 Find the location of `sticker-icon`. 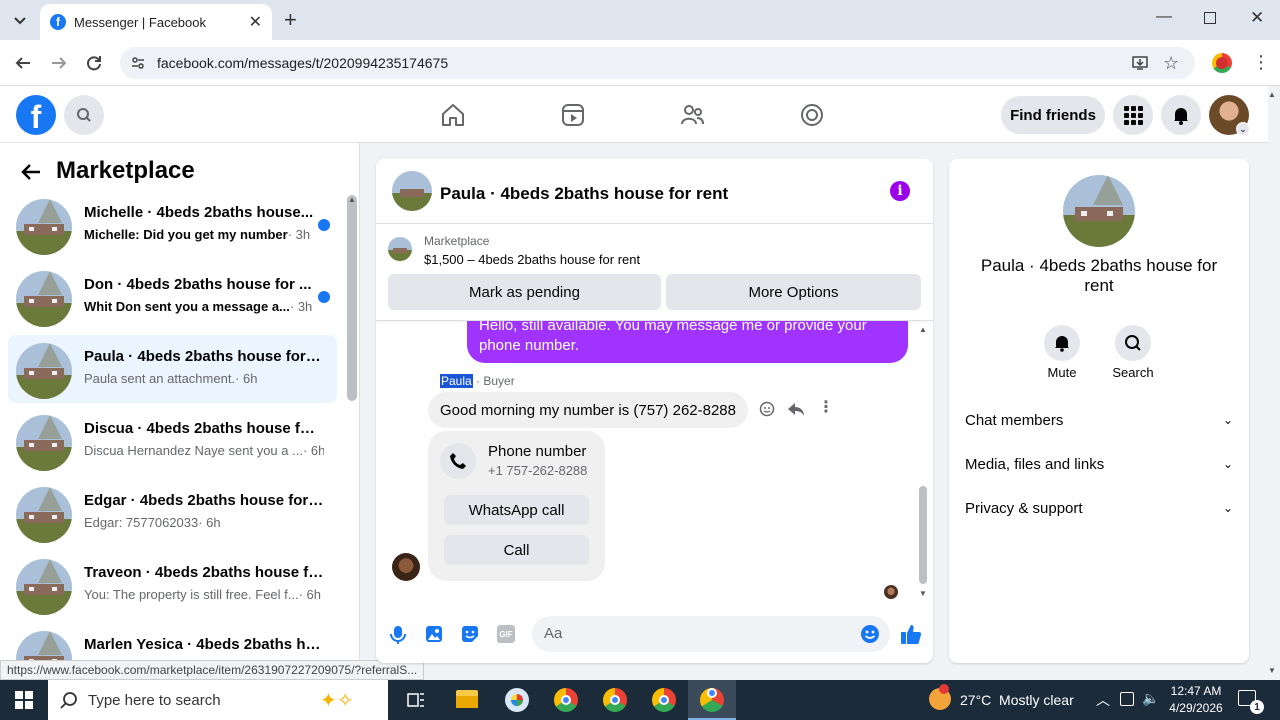

sticker-icon is located at coordinates (470, 634).